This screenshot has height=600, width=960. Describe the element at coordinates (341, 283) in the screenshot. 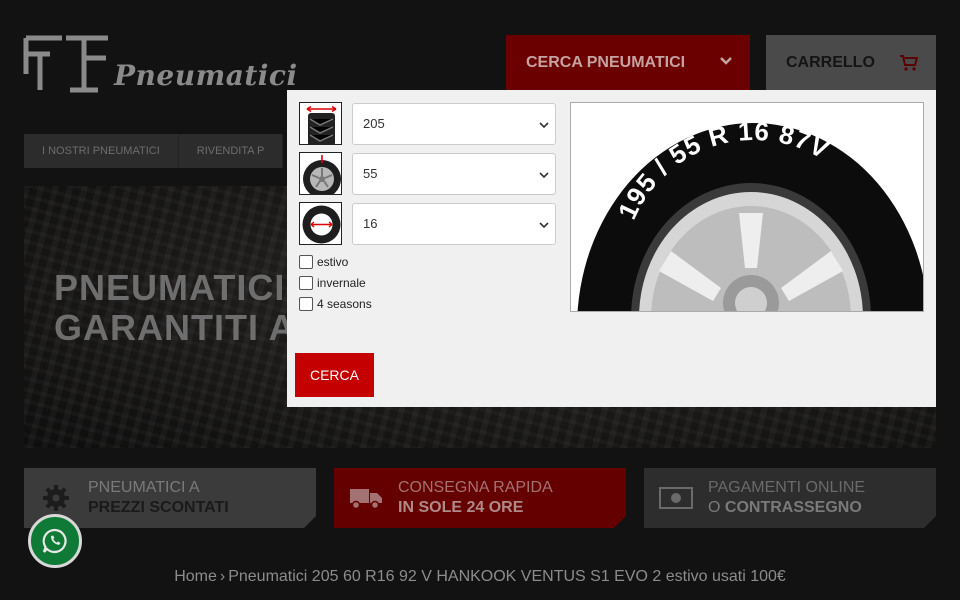

I see `season-winter-label: invernale` at that location.